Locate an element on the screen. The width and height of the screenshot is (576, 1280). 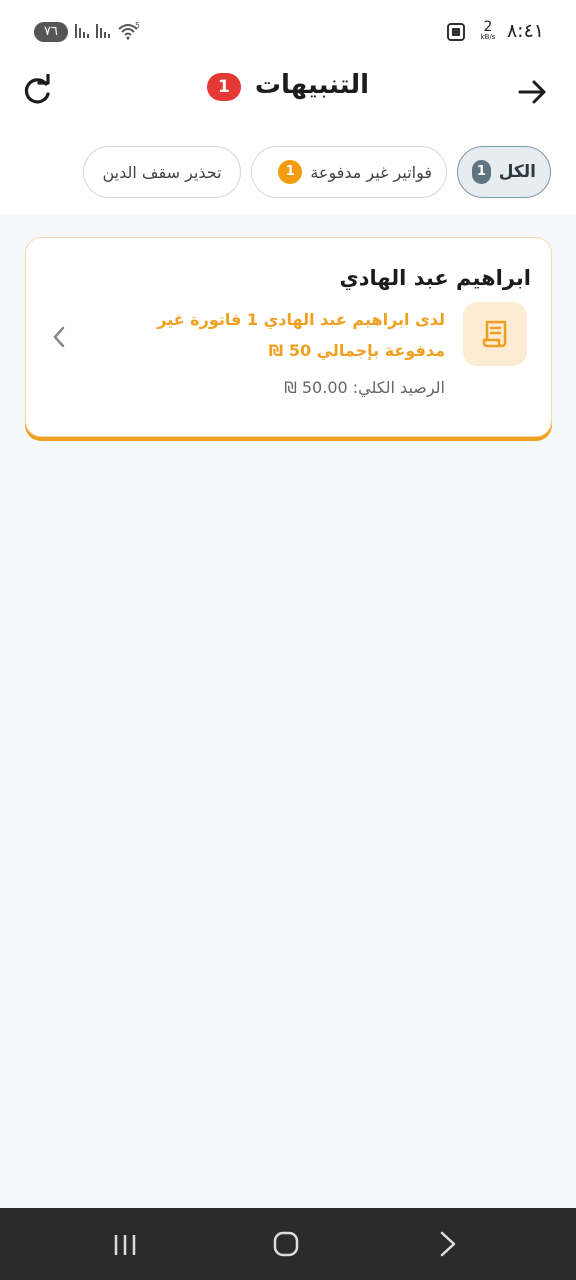
refresh-button is located at coordinates (37, 90).